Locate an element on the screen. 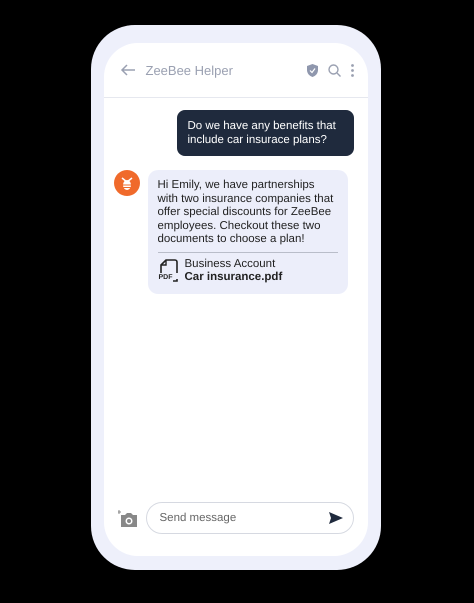  search-icon is located at coordinates (334, 70).